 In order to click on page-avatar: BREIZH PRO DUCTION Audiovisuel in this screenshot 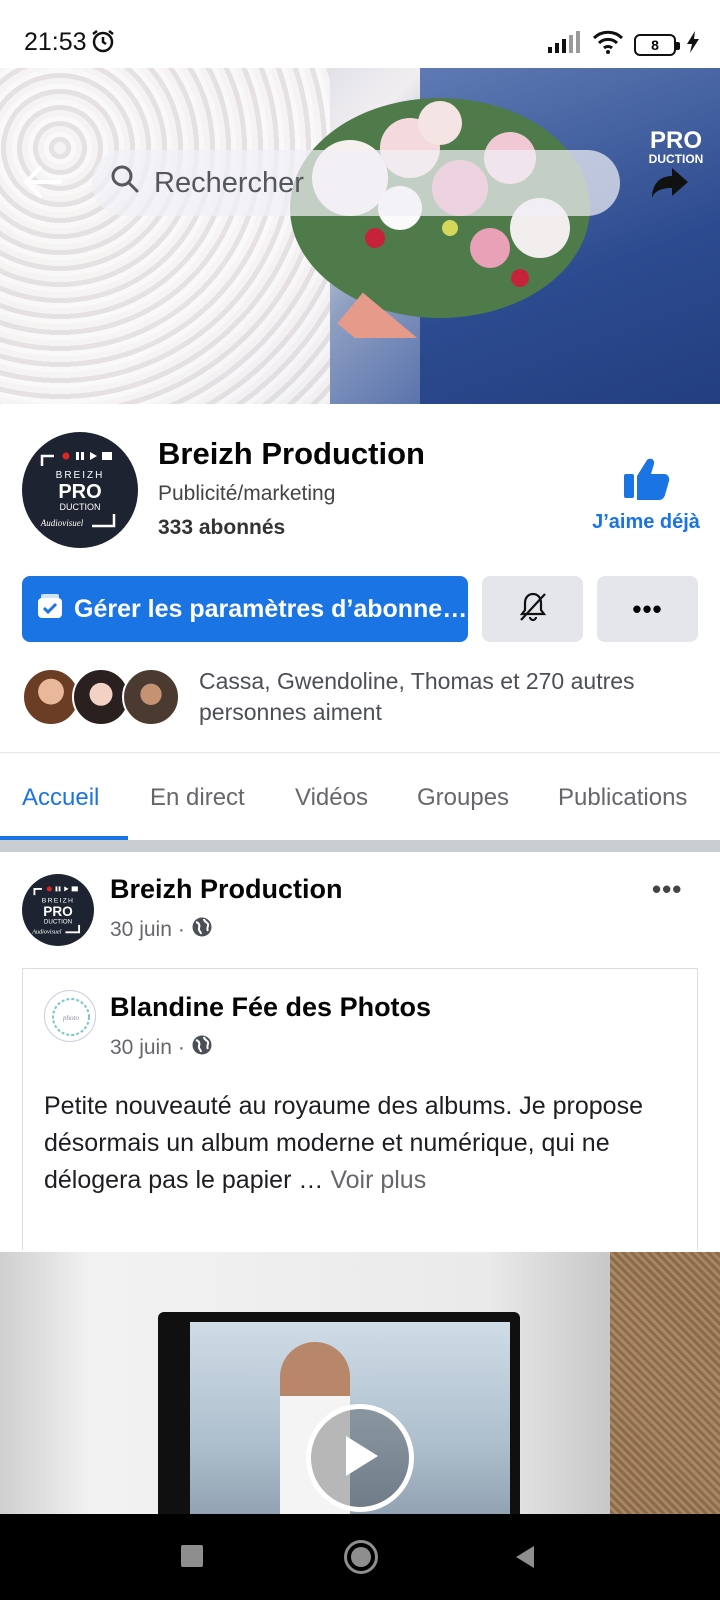, I will do `click(80, 490)`.